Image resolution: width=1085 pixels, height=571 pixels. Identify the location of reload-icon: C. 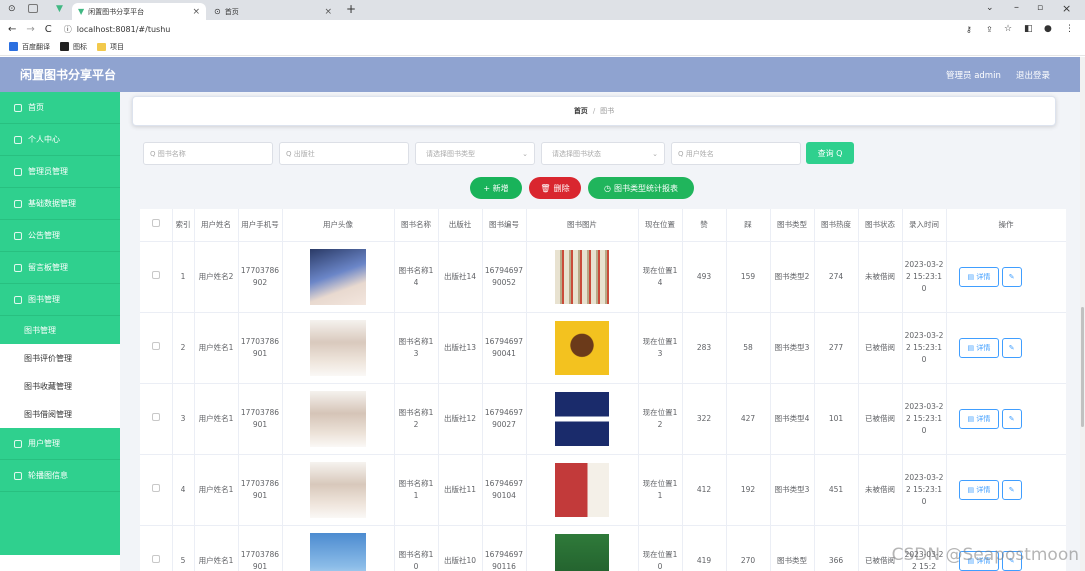
(48, 29).